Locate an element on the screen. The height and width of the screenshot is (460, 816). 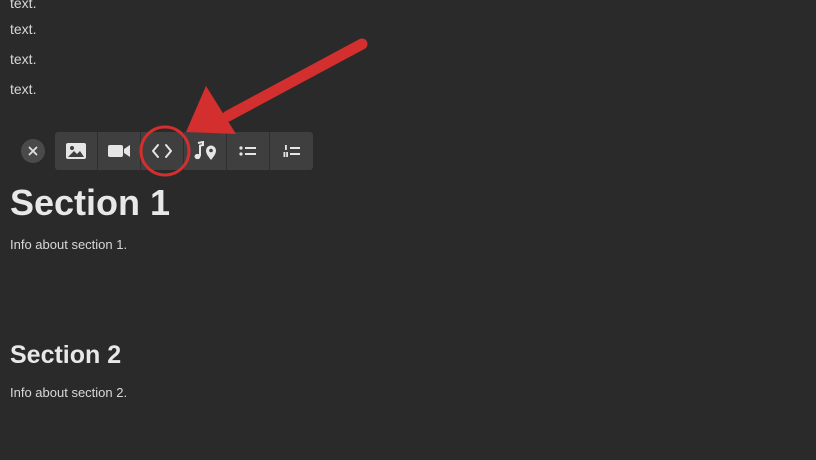
close-icon is located at coordinates (33, 151).